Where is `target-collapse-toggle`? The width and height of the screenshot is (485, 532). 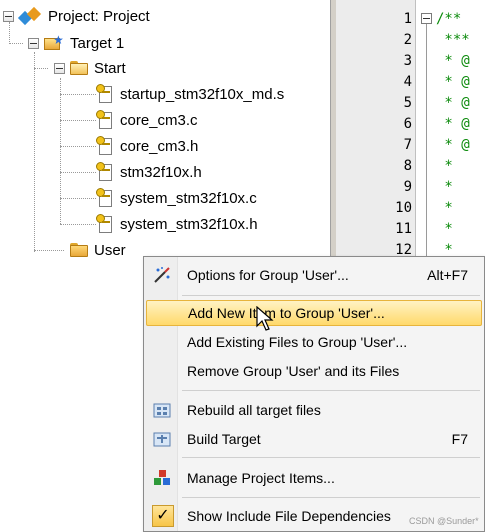
target-collapse-toggle is located at coordinates (33, 43).